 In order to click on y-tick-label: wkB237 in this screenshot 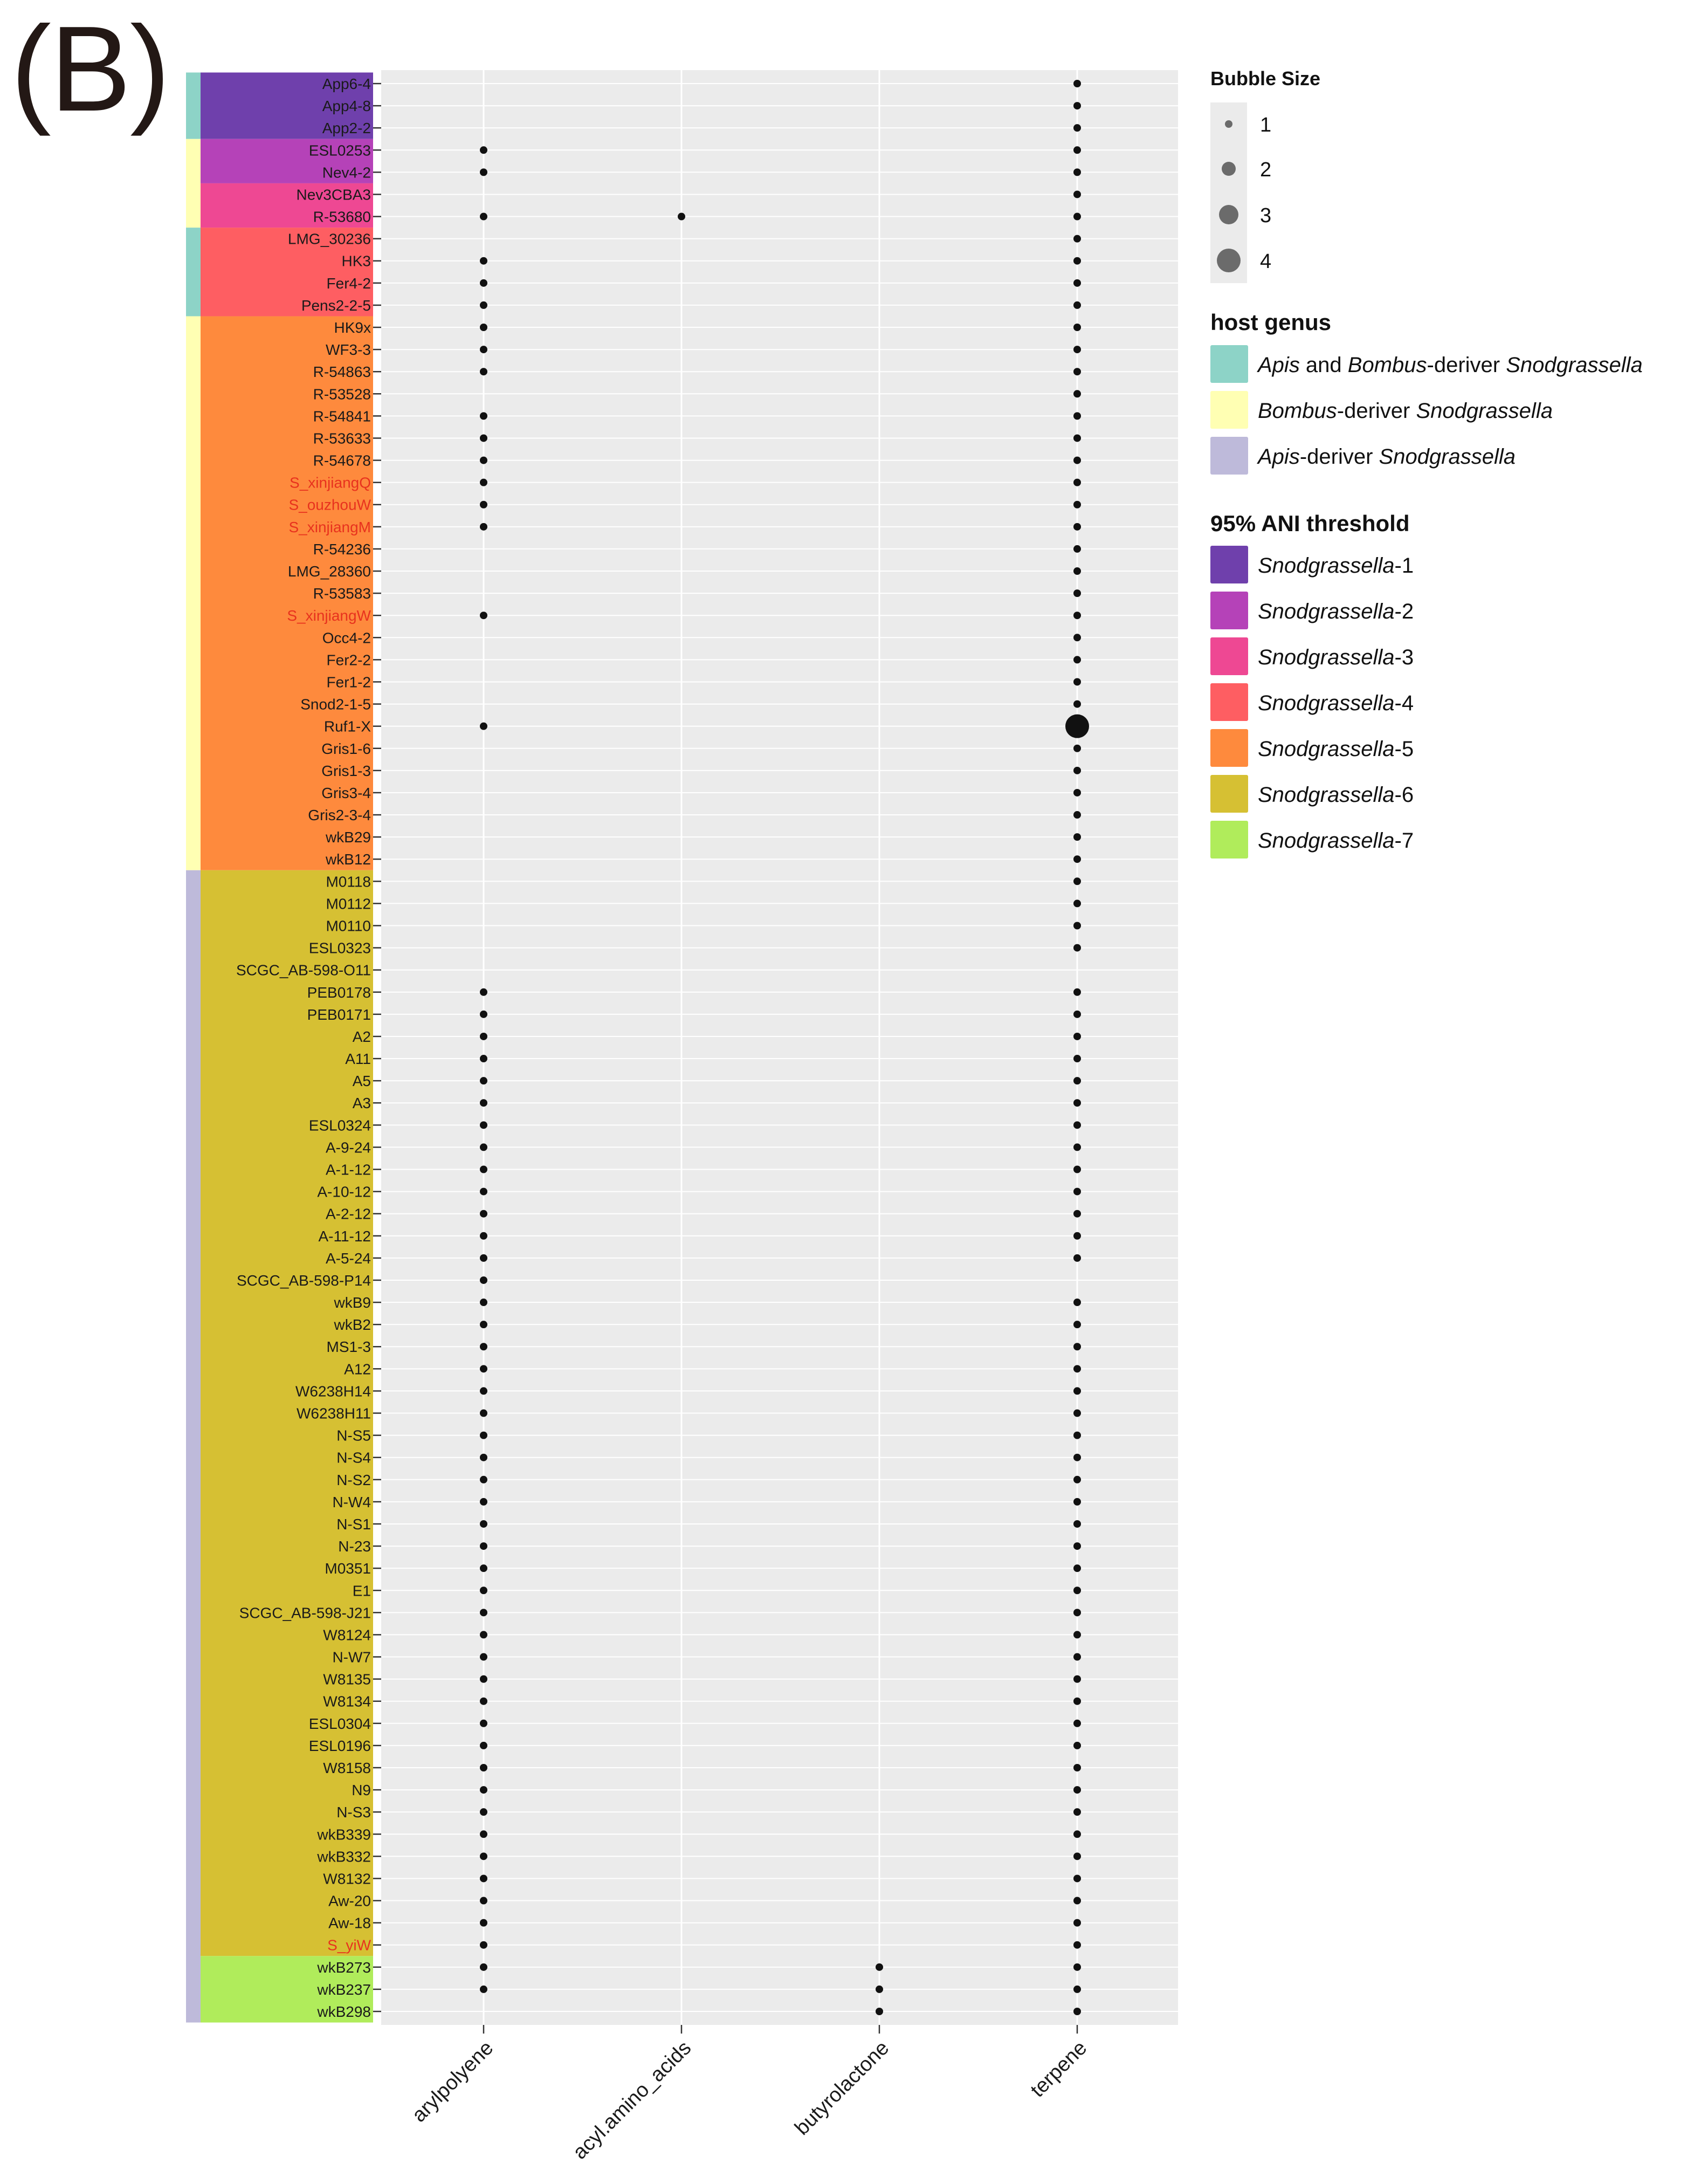, I will do `click(343, 1989)`.